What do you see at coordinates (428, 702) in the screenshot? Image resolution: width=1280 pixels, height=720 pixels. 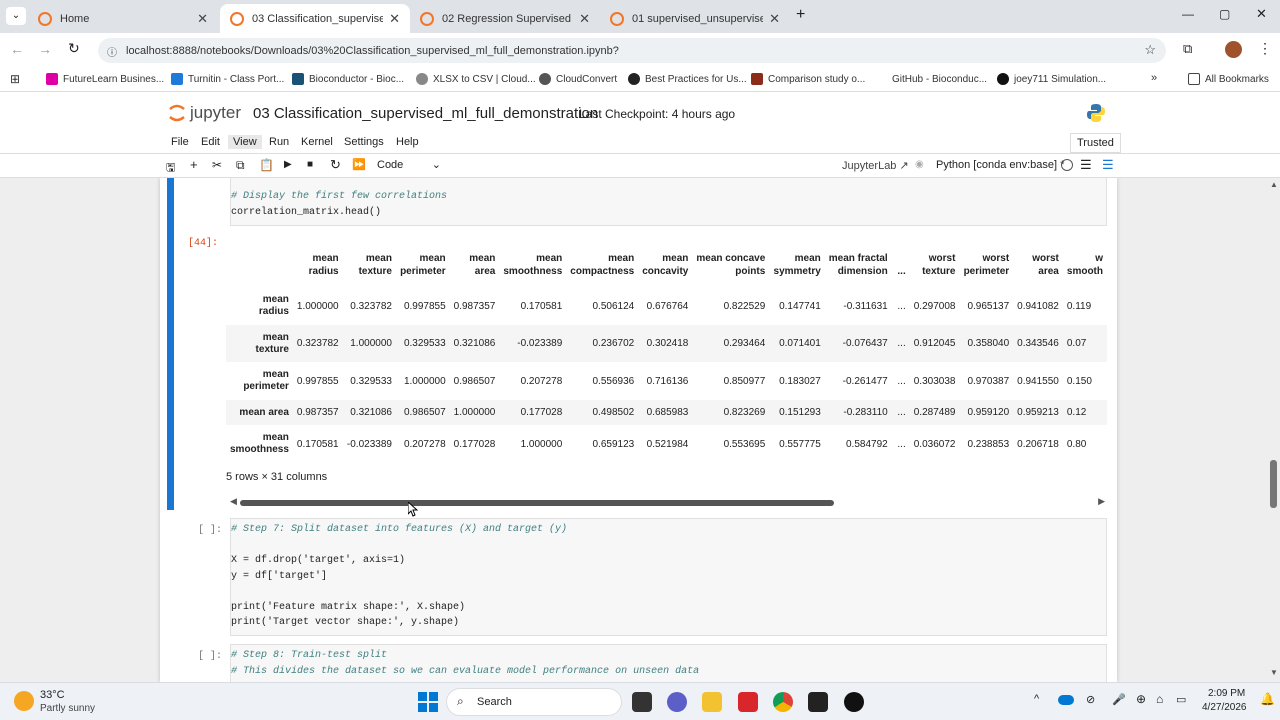 I see `windows-start-icon` at bounding box center [428, 702].